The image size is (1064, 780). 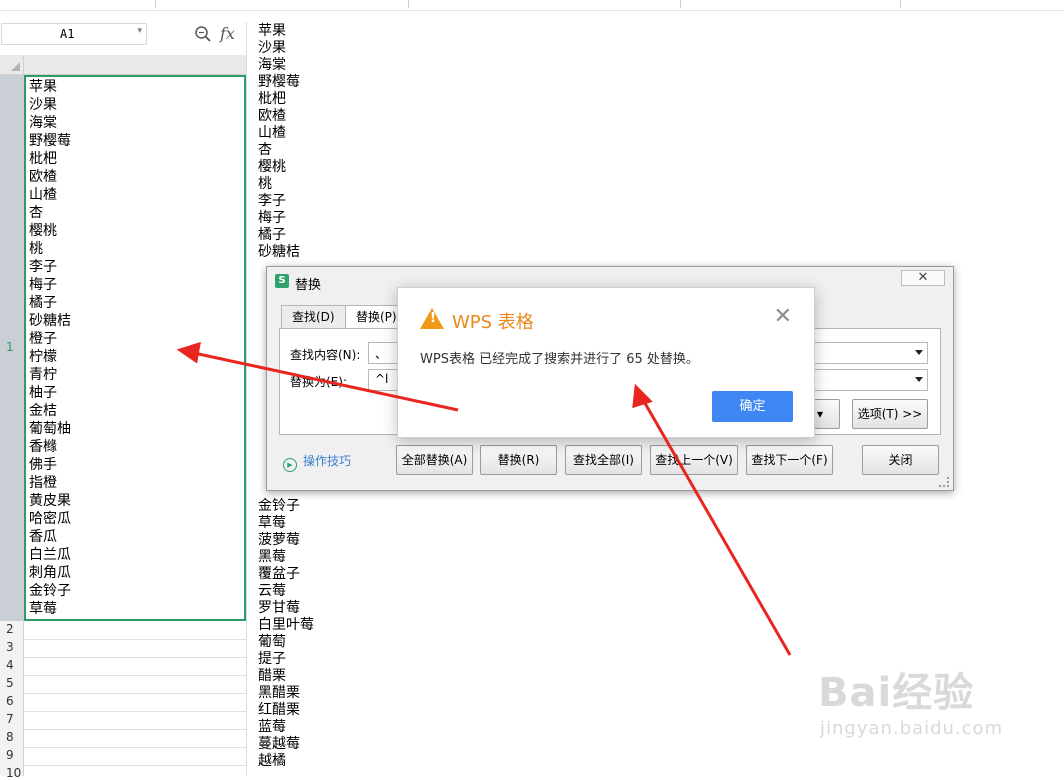 What do you see at coordinates (716, 526) in the screenshot?
I see `arrow-to-message` at bounding box center [716, 526].